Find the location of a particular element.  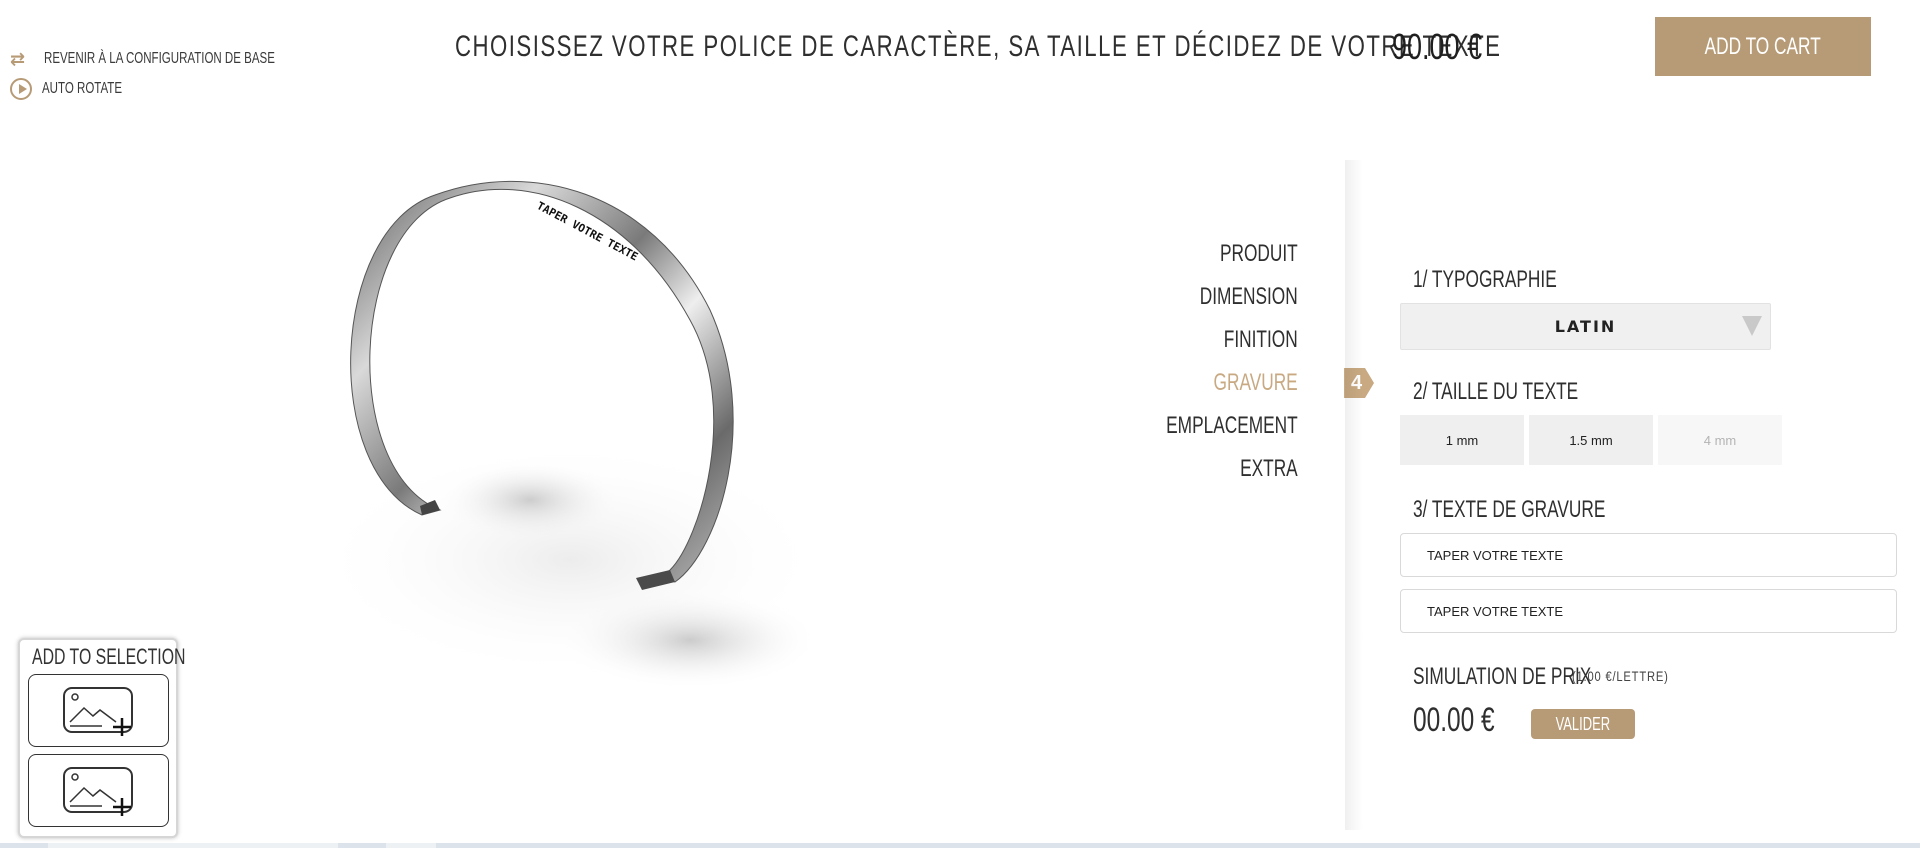

price-per-letter: (1.00 €/lettre) is located at coordinates (1620, 676).